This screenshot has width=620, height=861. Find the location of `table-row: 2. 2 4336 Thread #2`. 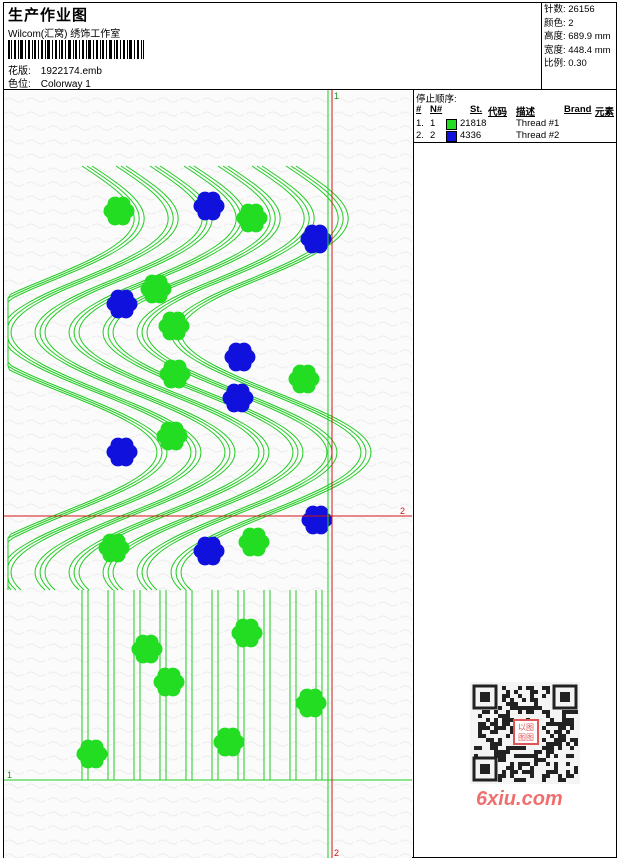

table-row: 2. 2 4336 Thread #2 is located at coordinates (515, 136).